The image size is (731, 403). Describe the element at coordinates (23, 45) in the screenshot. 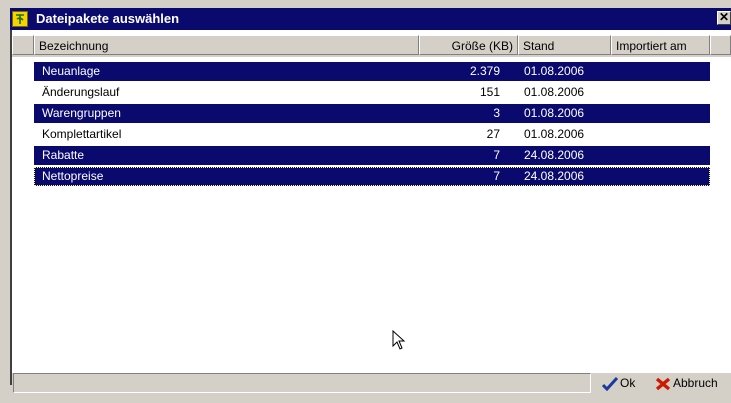

I see `header-spacer` at that location.